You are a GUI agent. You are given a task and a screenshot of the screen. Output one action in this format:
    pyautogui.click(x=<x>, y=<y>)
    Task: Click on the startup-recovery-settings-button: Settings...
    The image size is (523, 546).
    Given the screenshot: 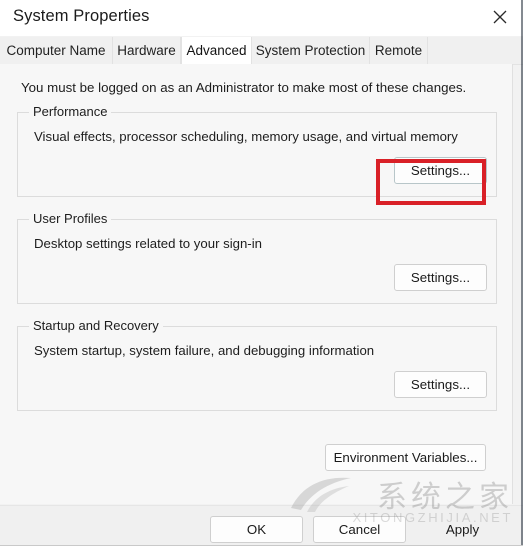 What is the action you would take?
    pyautogui.click(x=440, y=384)
    